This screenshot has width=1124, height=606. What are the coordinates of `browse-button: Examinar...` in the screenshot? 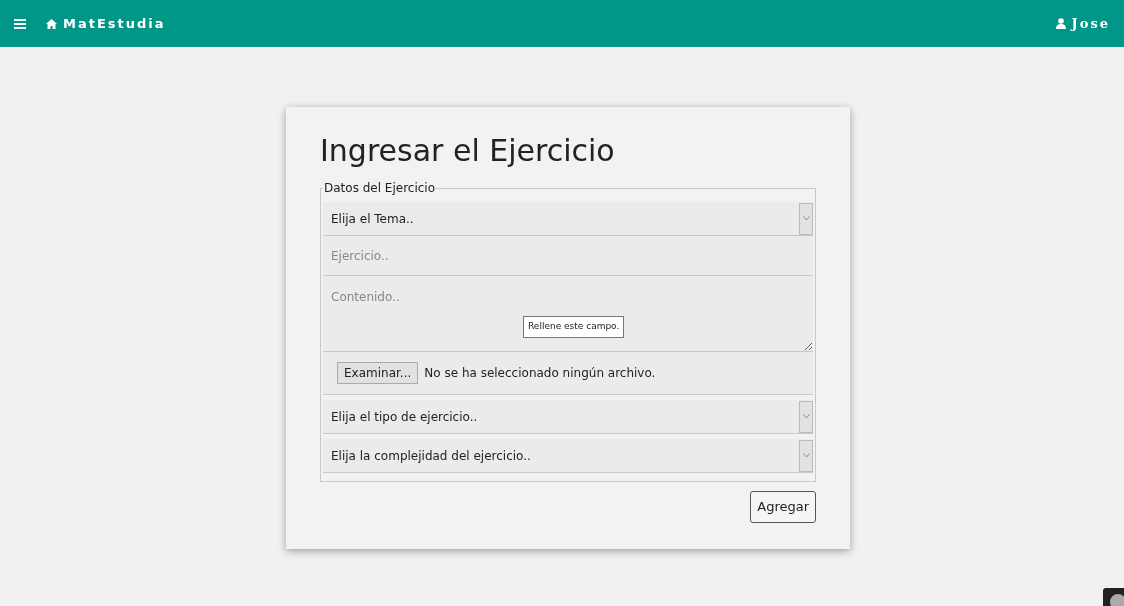 It's located at (378, 373).